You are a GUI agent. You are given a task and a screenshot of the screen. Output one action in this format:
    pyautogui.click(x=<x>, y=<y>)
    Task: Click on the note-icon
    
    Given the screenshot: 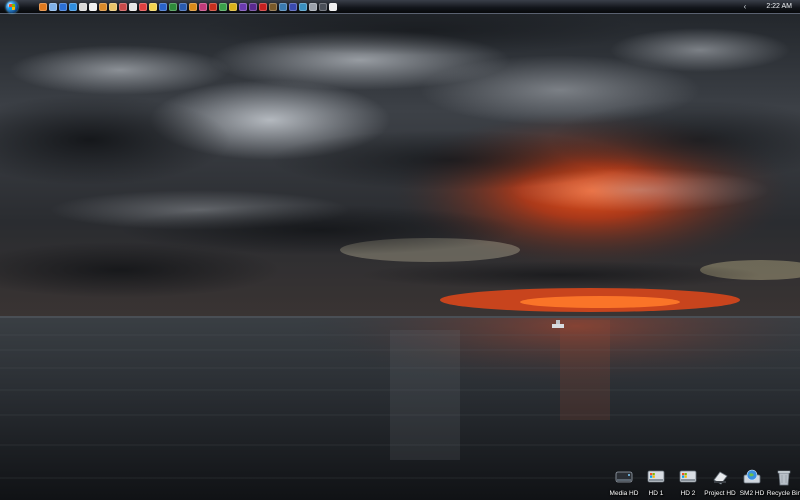 What is the action you would take?
    pyautogui.click(x=153, y=6)
    